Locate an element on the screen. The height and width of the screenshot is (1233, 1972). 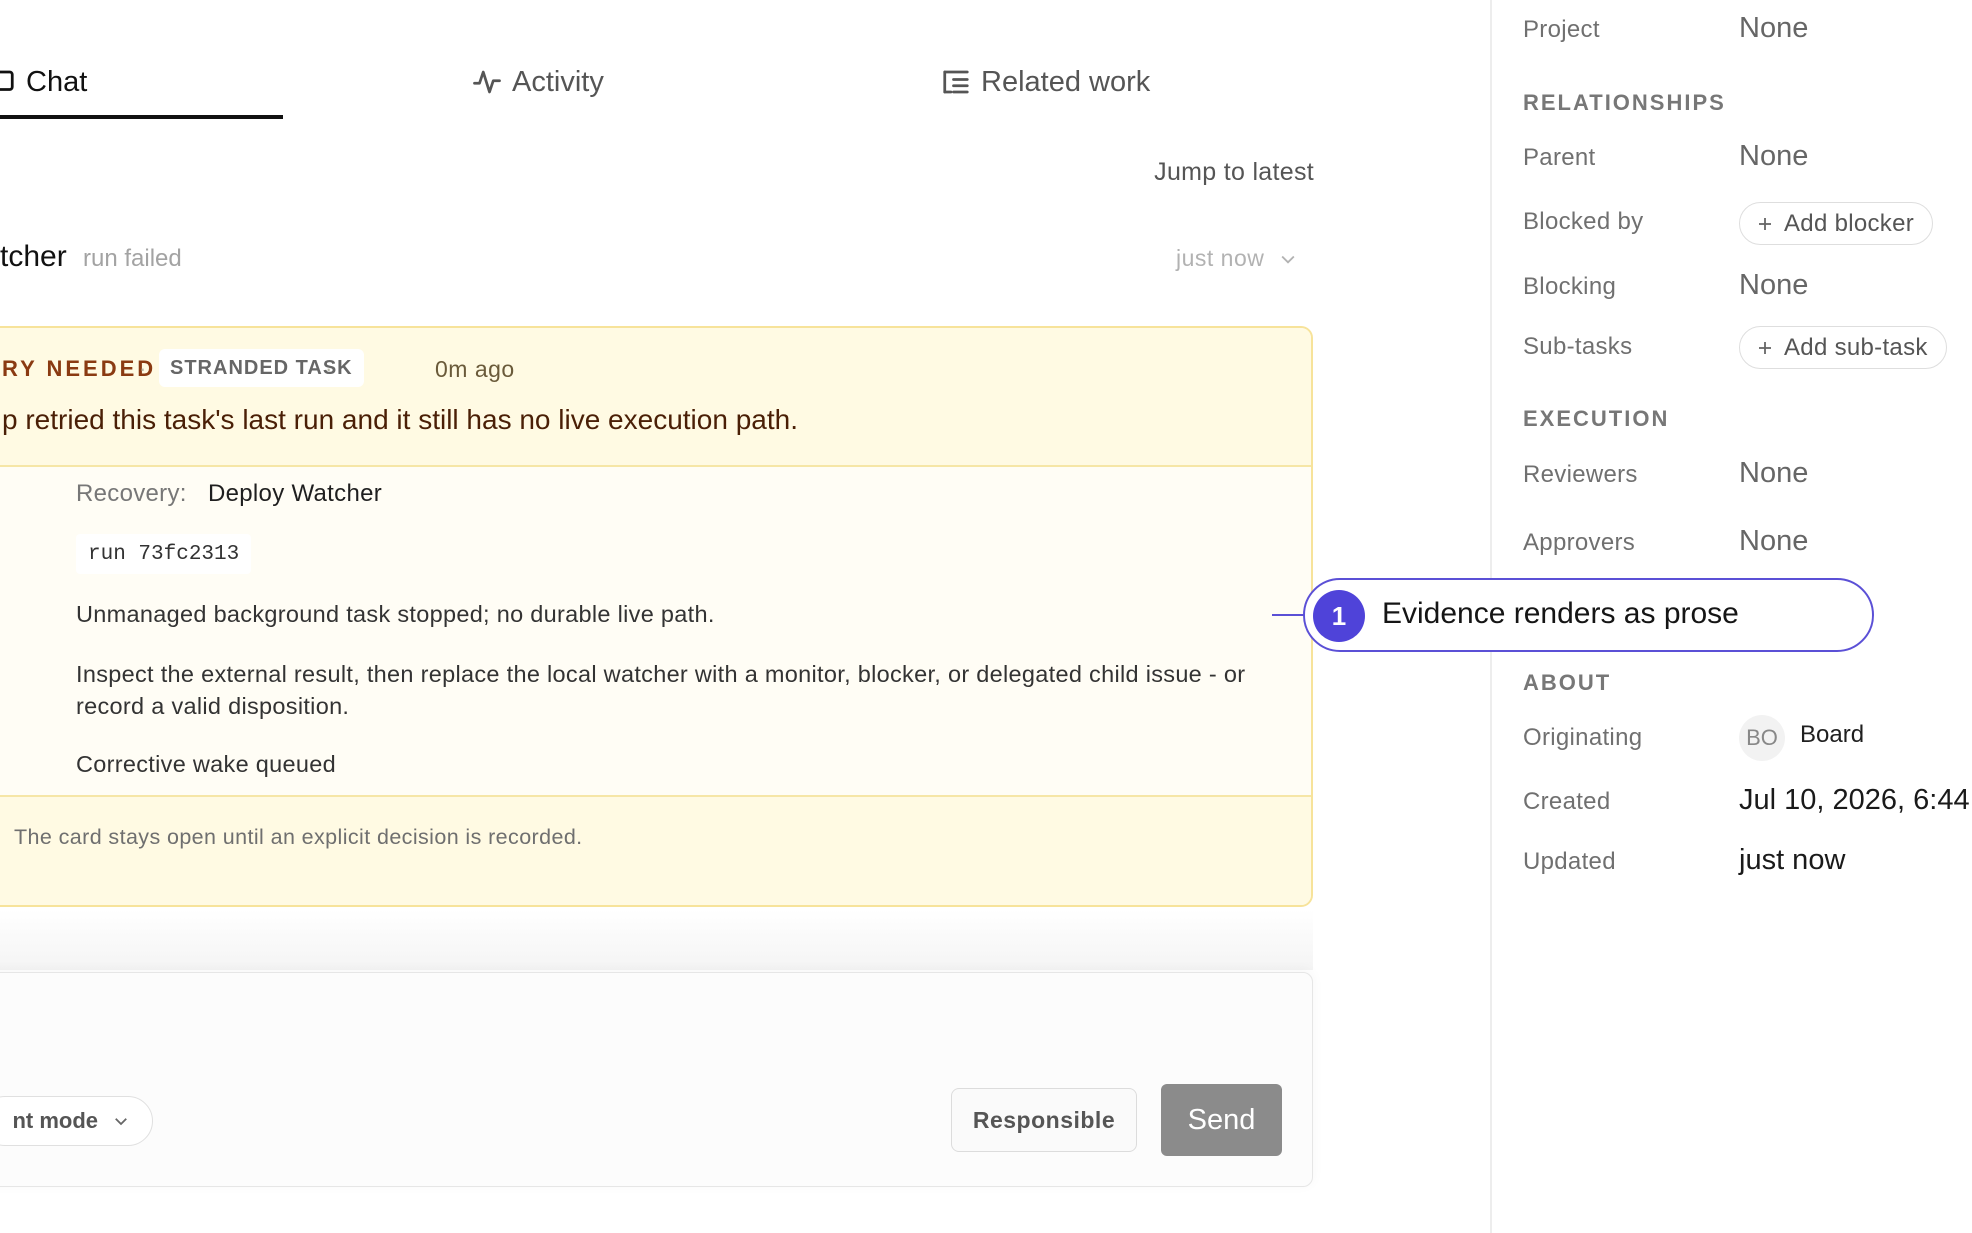
message-author: tcher is located at coordinates (33, 256).